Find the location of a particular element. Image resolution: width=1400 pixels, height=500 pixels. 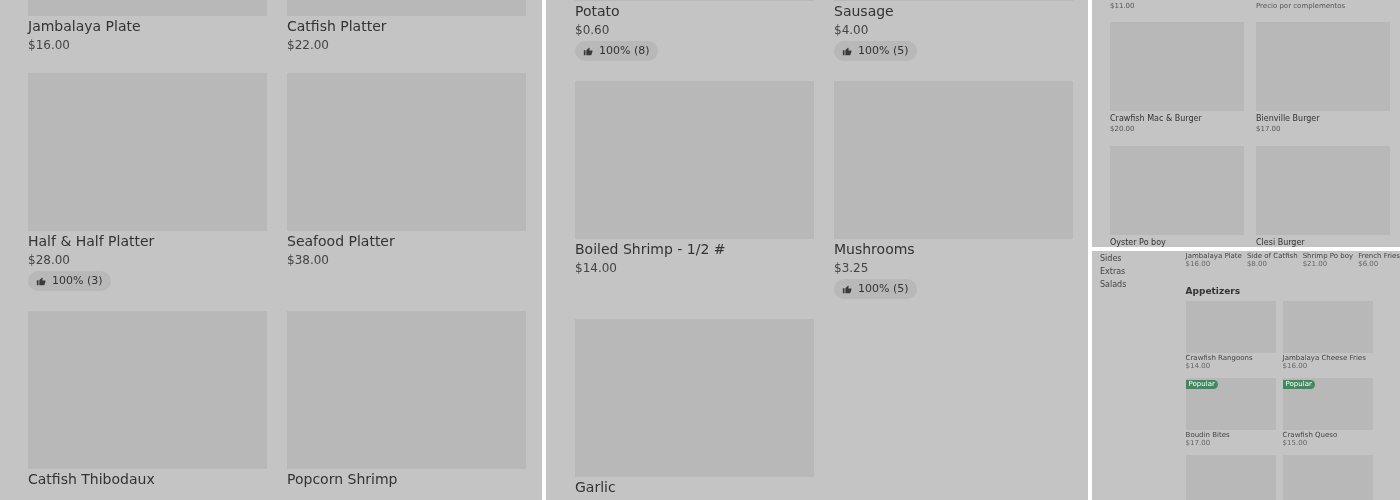

section-heading: Appetizers is located at coordinates (1213, 291).